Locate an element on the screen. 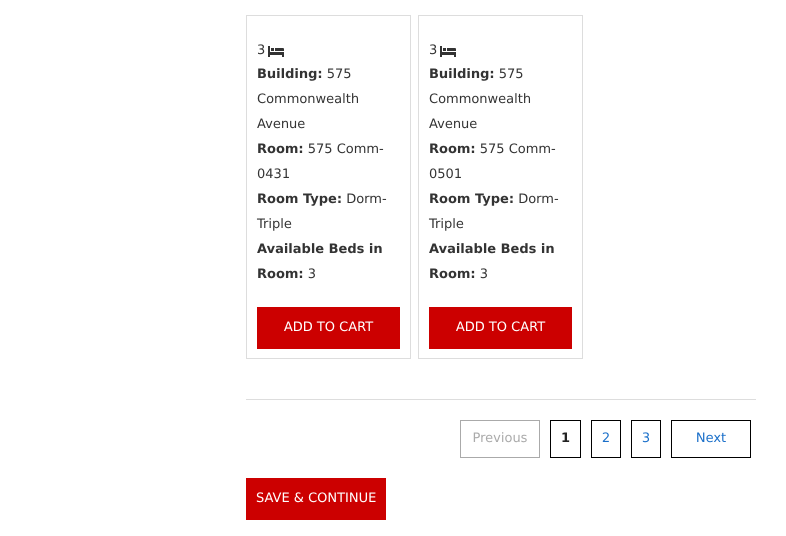 The image size is (786, 536). page-button: 1 is located at coordinates (565, 439).